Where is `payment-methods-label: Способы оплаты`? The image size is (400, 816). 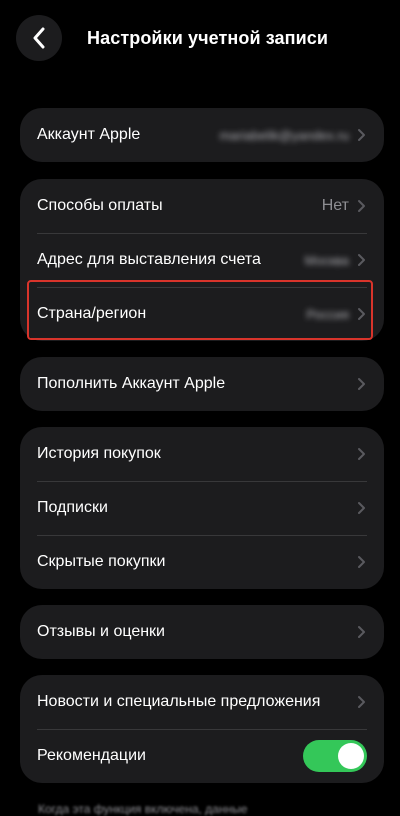
payment-methods-label: Способы оплаты is located at coordinates (100, 205).